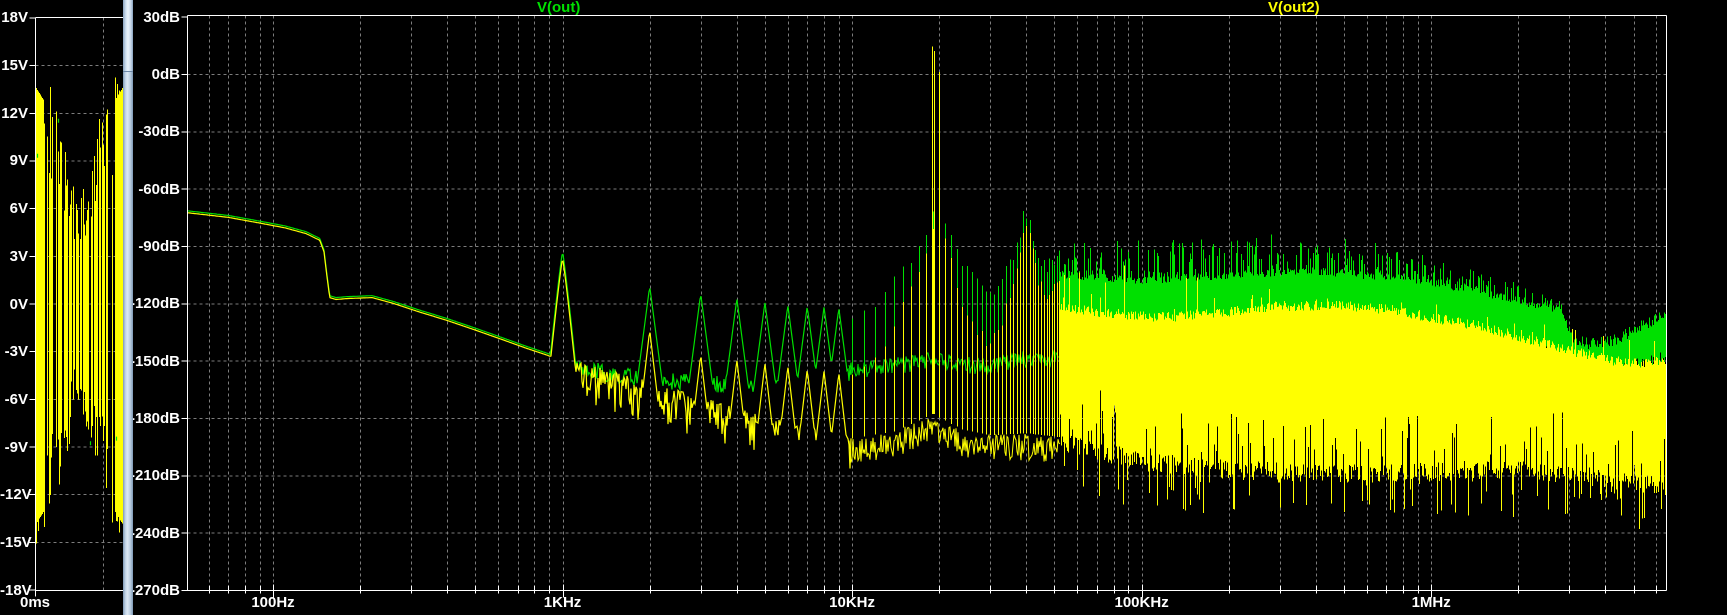 This screenshot has width=1727, height=615. Describe the element at coordinates (18, 304) in the screenshot. I see `time-pane-y-tick-label: 0V` at that location.